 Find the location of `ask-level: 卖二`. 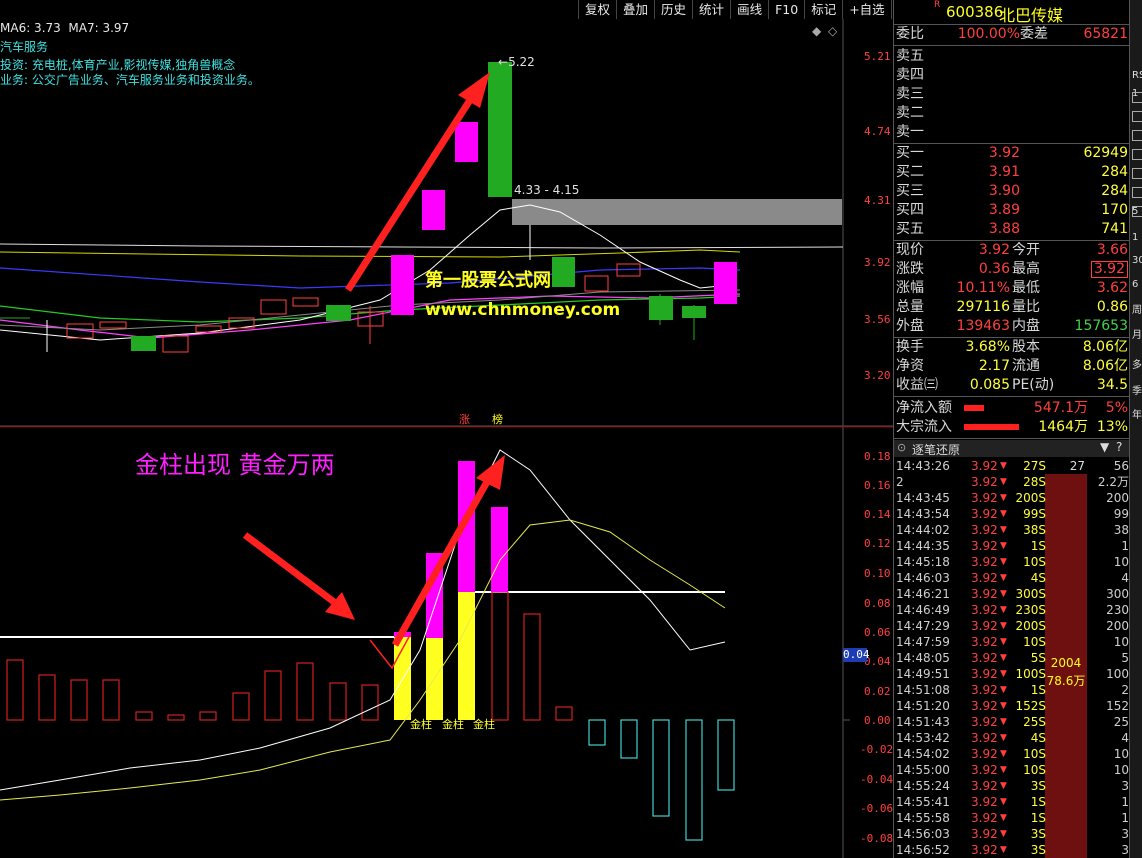

ask-level: 卖二 is located at coordinates (910, 113).